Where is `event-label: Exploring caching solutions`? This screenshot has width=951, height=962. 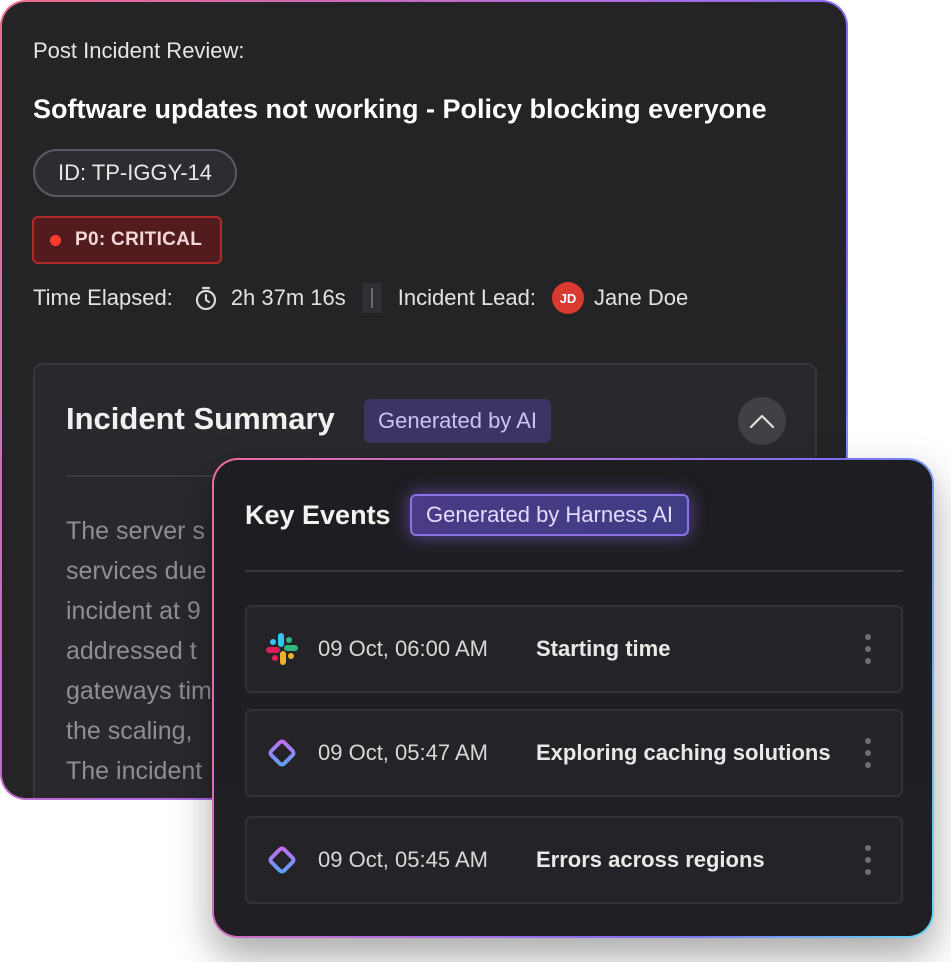 event-label: Exploring caching solutions is located at coordinates (683, 752).